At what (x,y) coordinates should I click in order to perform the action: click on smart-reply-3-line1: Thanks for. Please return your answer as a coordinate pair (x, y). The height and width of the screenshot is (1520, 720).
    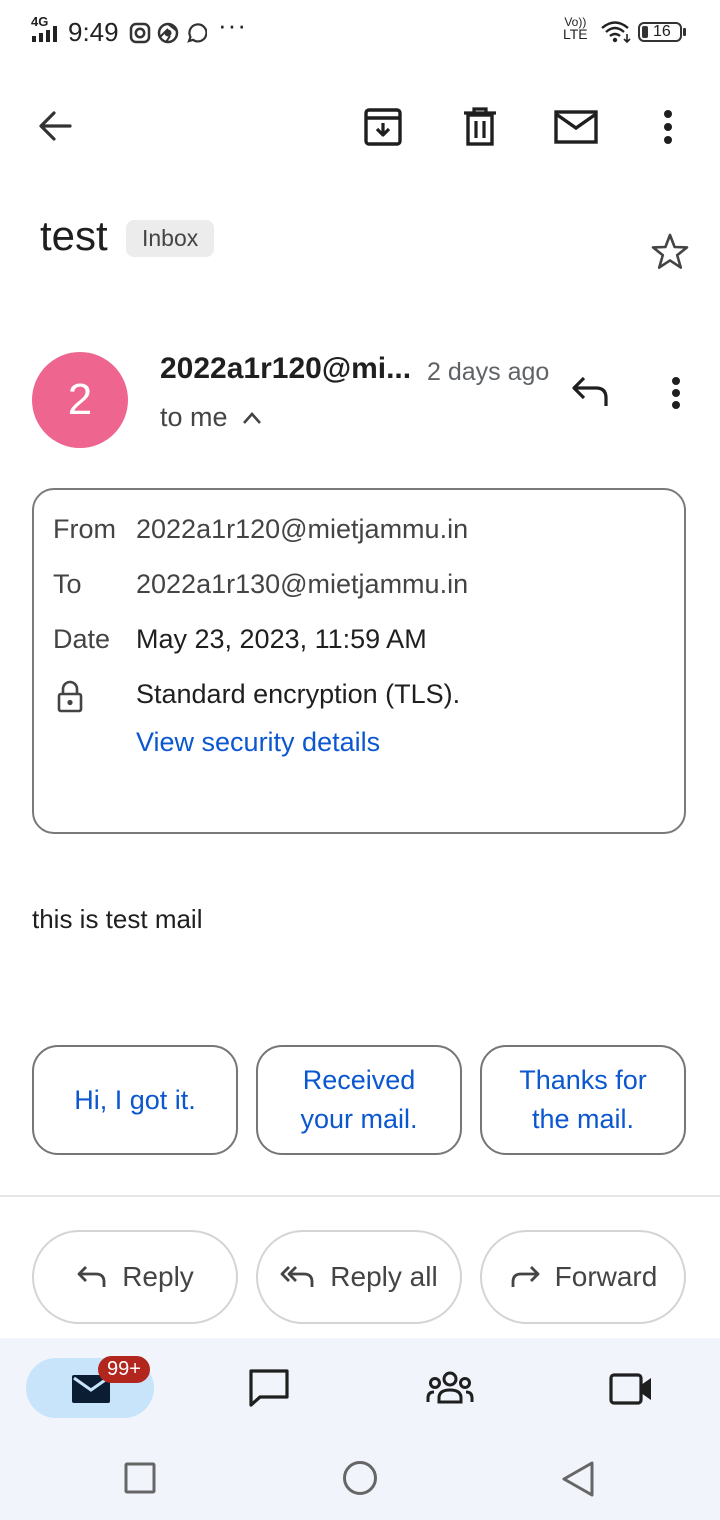
    Looking at the image, I should click on (583, 1080).